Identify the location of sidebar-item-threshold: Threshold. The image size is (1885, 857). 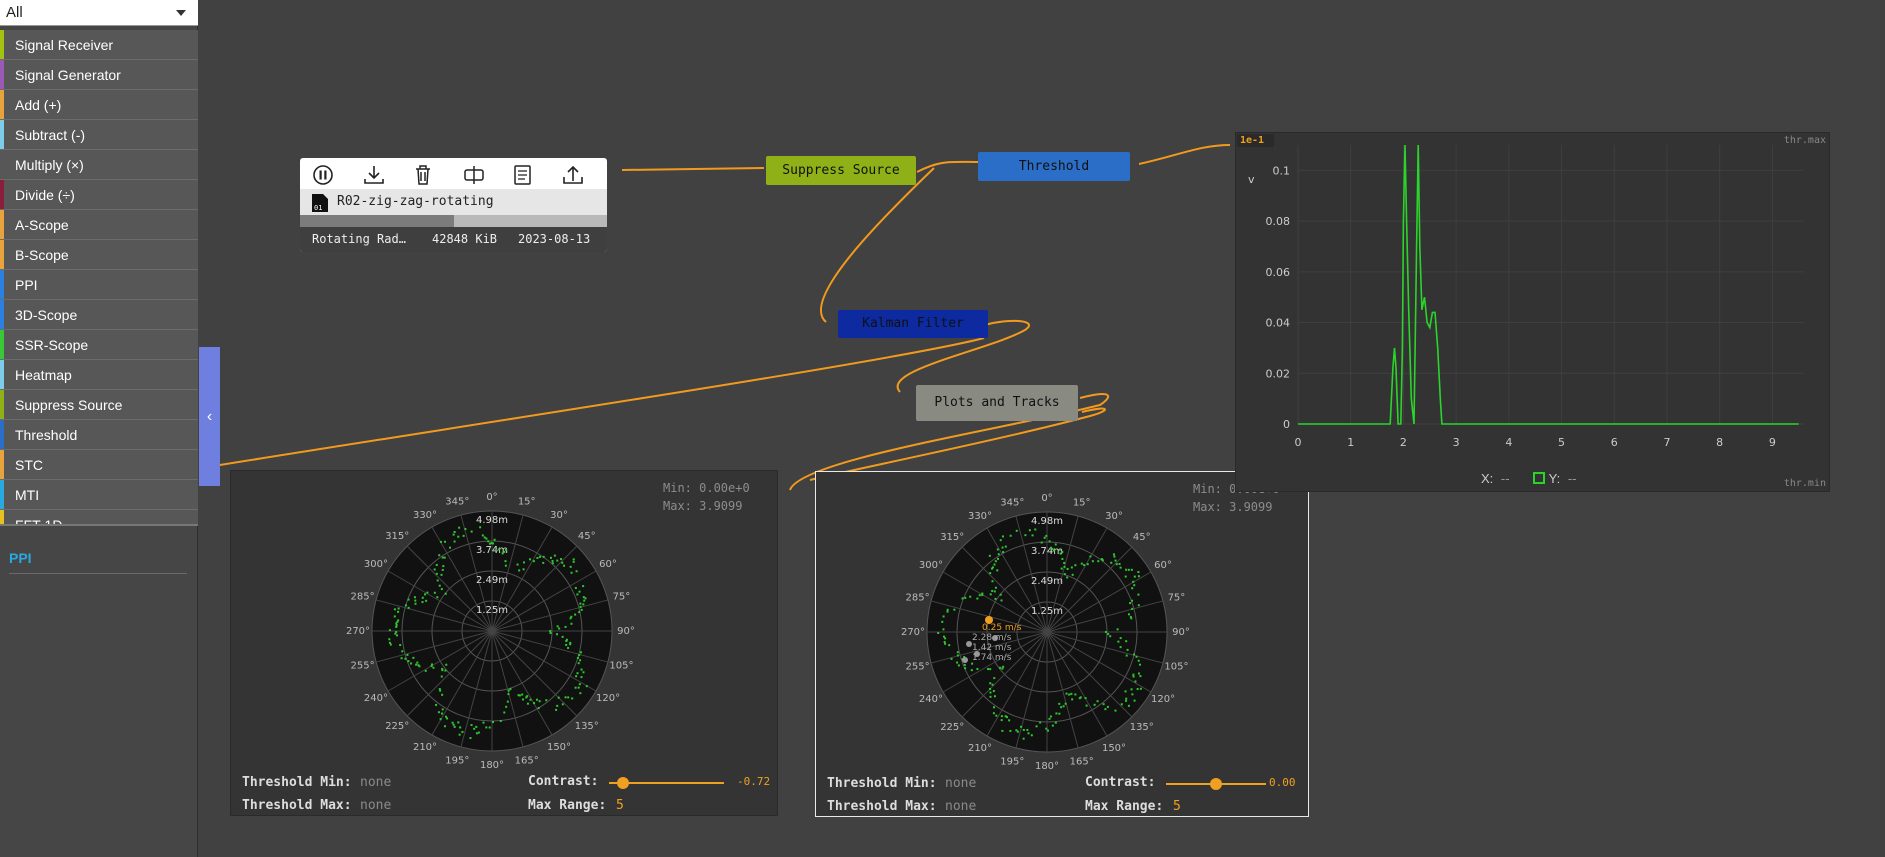
(99, 435).